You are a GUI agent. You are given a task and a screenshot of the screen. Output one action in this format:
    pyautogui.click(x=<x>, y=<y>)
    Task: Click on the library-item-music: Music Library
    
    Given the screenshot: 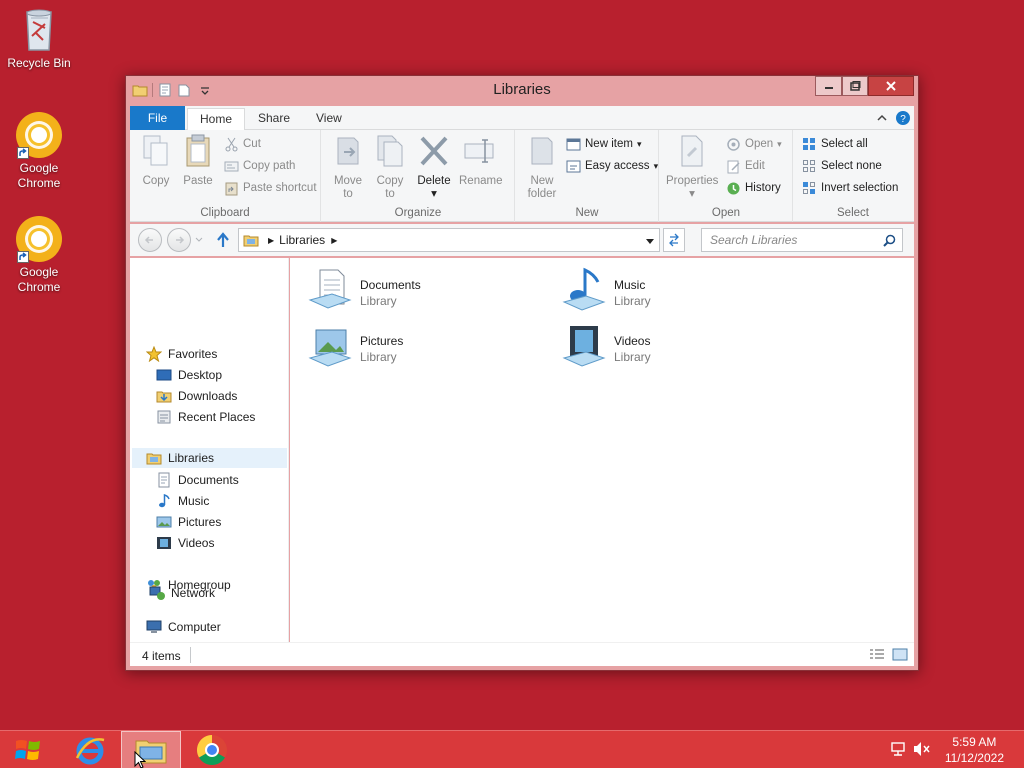 What is the action you would take?
    pyautogui.click(x=680, y=289)
    